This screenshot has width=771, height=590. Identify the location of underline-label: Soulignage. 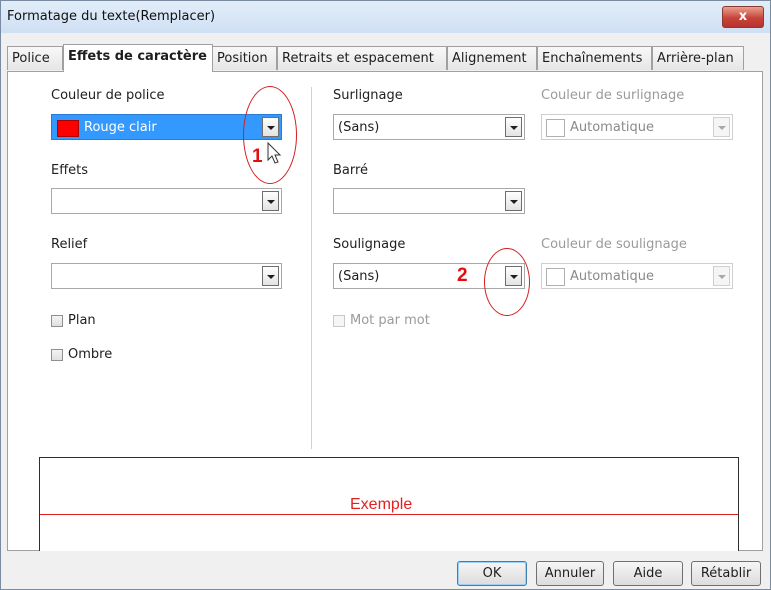
(369, 244).